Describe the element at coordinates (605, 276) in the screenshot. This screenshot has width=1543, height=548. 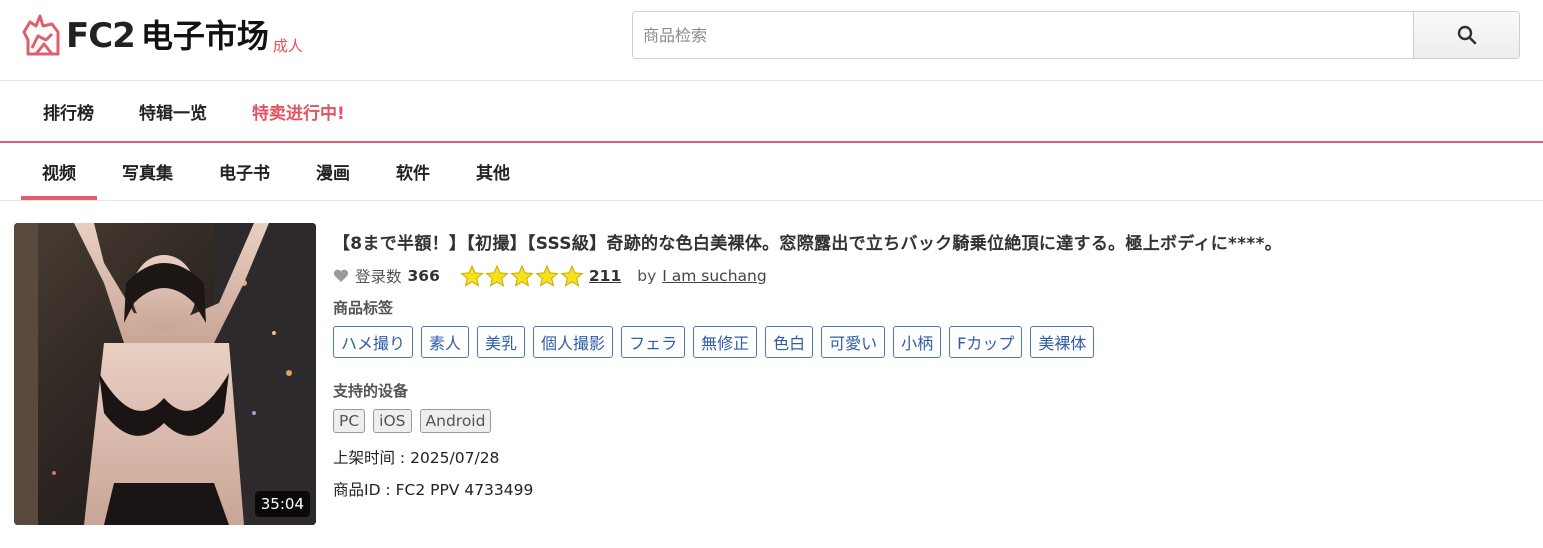
I see `review-count-link: 211` at that location.